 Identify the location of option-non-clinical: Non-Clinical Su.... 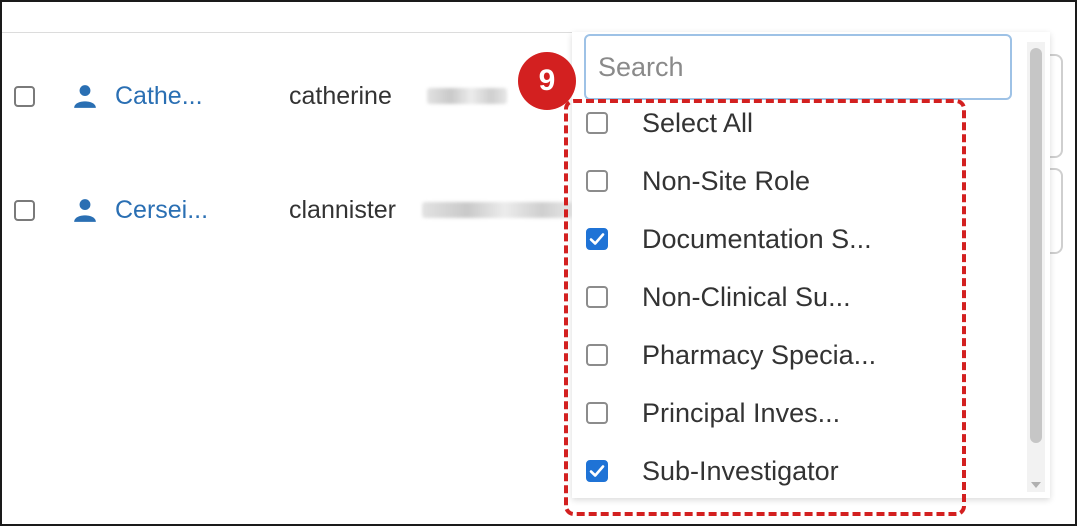
(770, 303).